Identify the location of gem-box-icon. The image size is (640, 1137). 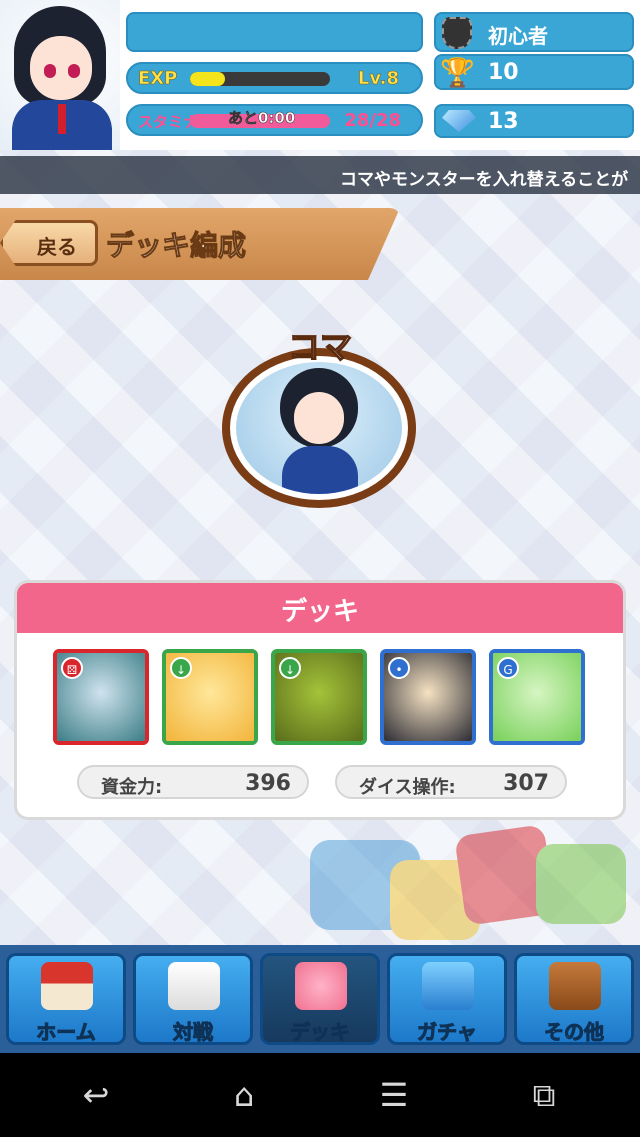
(448, 986).